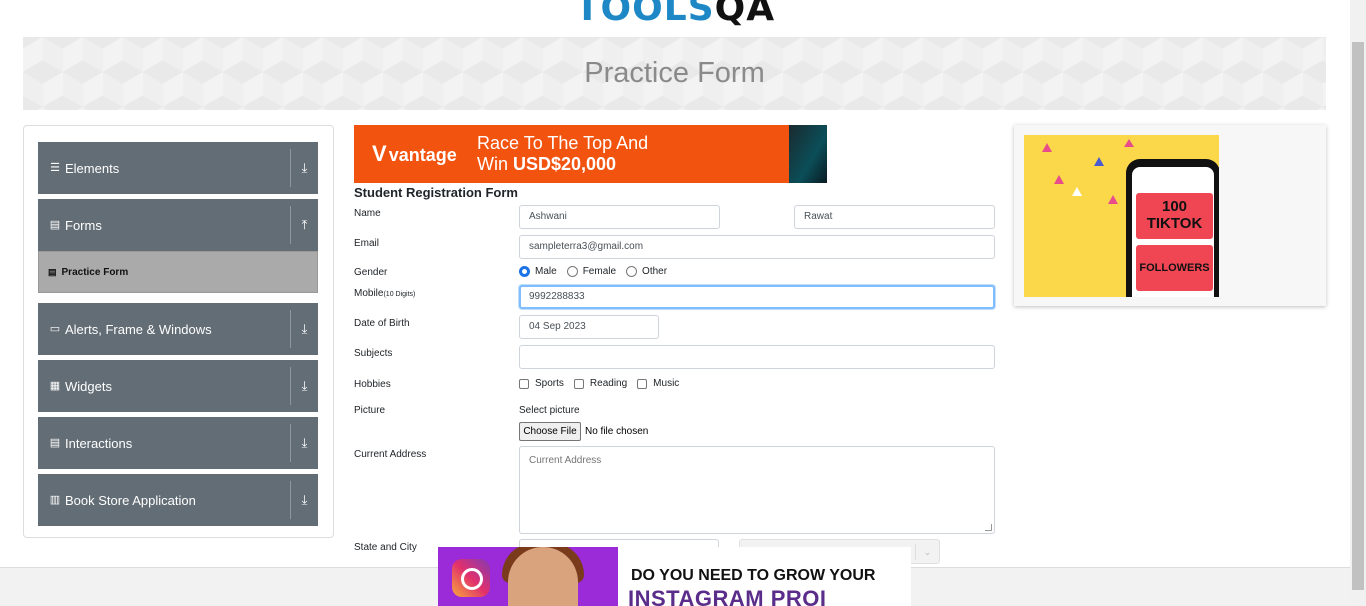 The height and width of the screenshot is (606, 1366). What do you see at coordinates (372, 384) in the screenshot?
I see `hobbies-label: Hobbies` at bounding box center [372, 384].